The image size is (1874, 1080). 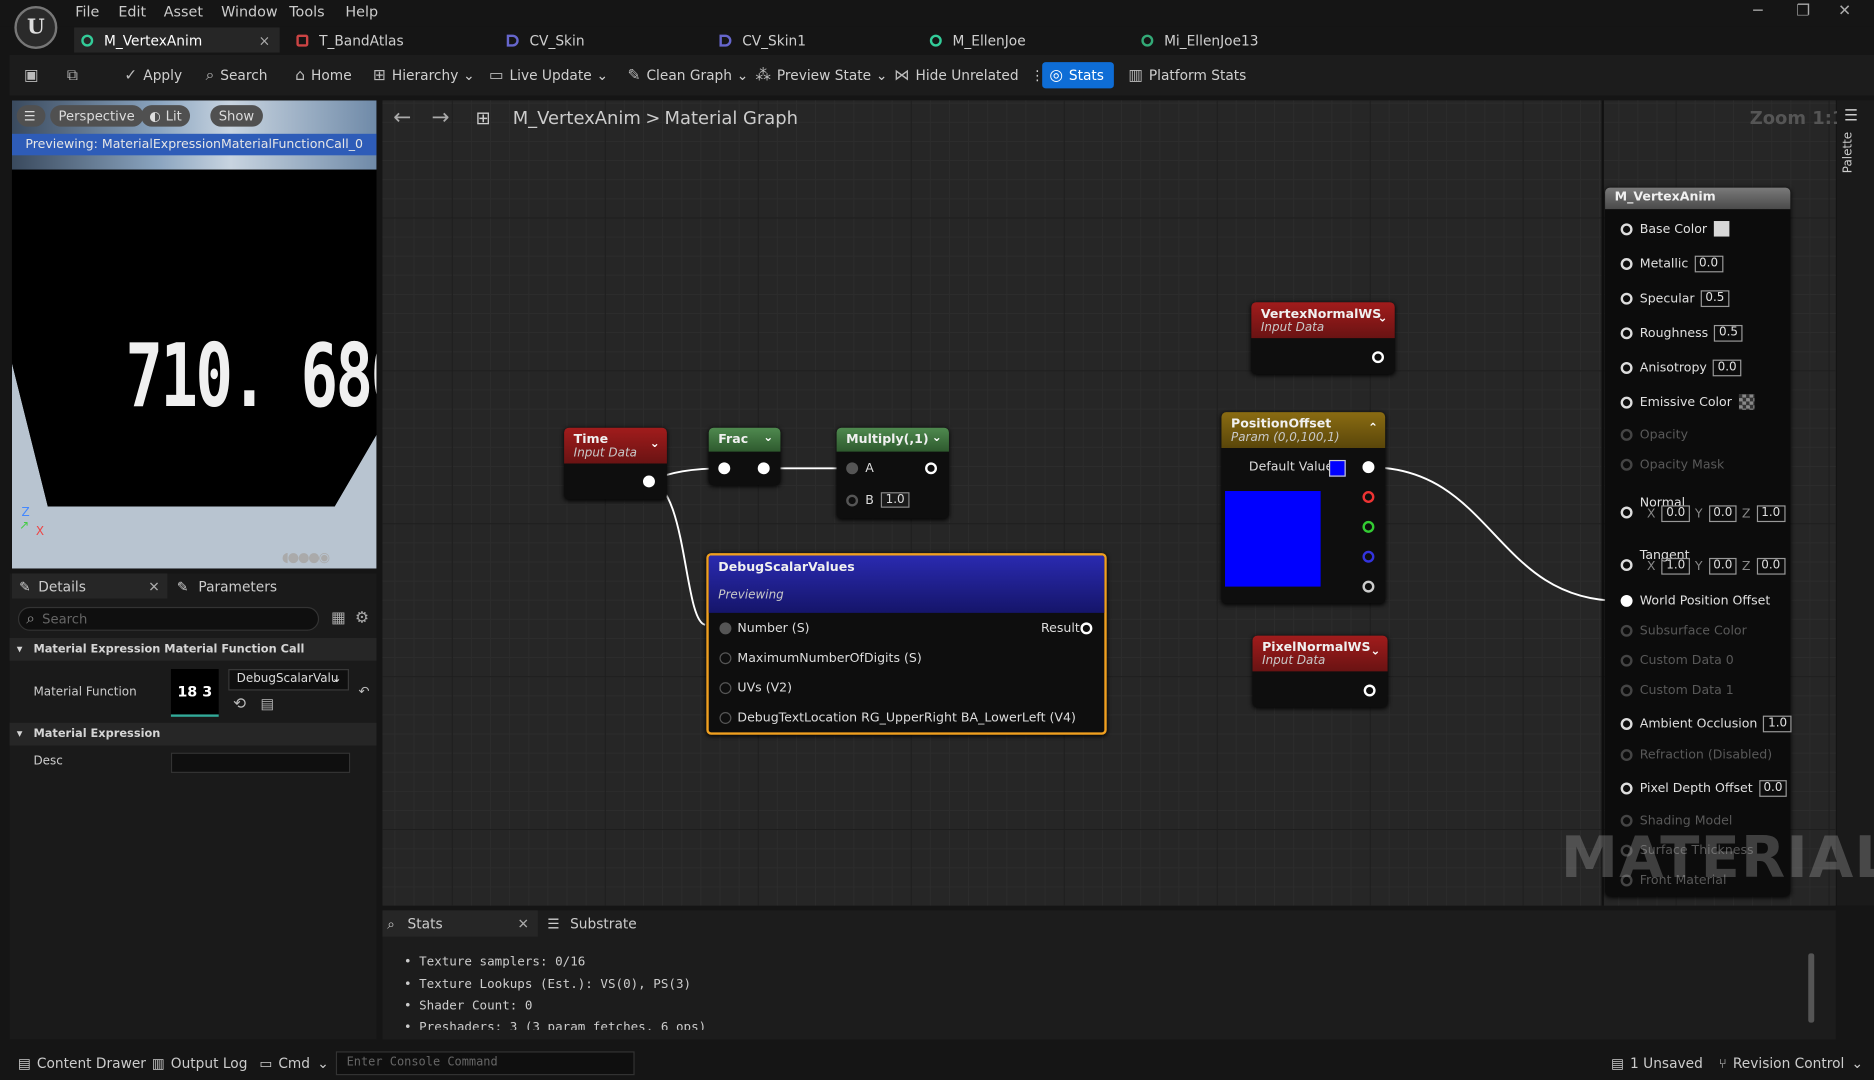 I want to click on result-roughness: Roughness 0.5, so click(x=1681, y=333).